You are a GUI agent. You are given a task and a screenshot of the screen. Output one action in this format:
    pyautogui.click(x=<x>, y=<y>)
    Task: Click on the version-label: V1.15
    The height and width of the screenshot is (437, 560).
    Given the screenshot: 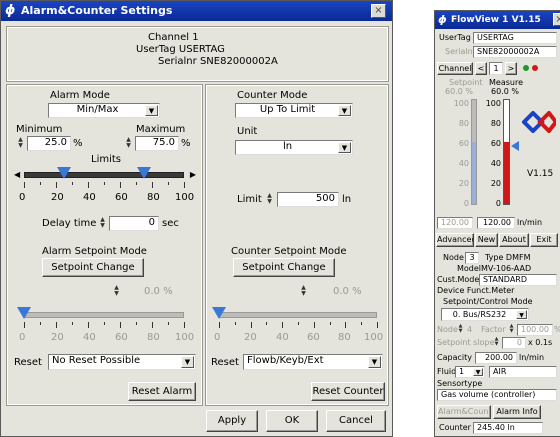 What is the action you would take?
    pyautogui.click(x=540, y=174)
    